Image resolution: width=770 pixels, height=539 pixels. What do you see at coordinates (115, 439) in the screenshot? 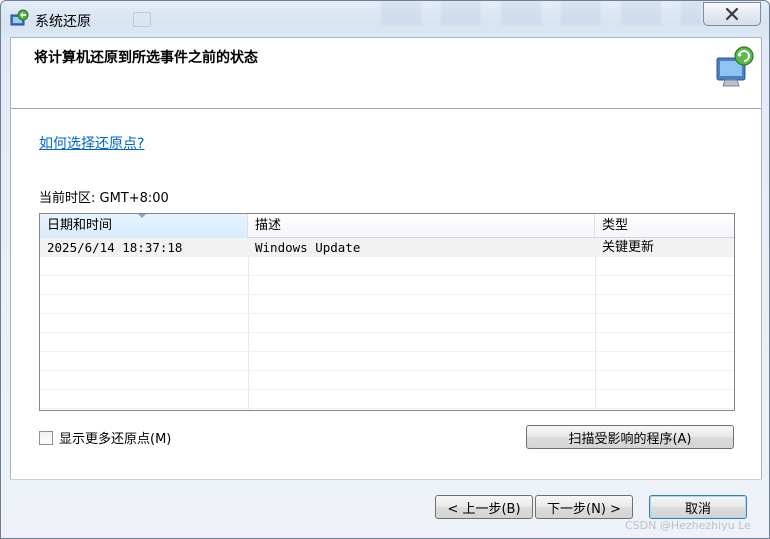
I see `show-more-label: 显示更多还原点(M)` at bounding box center [115, 439].